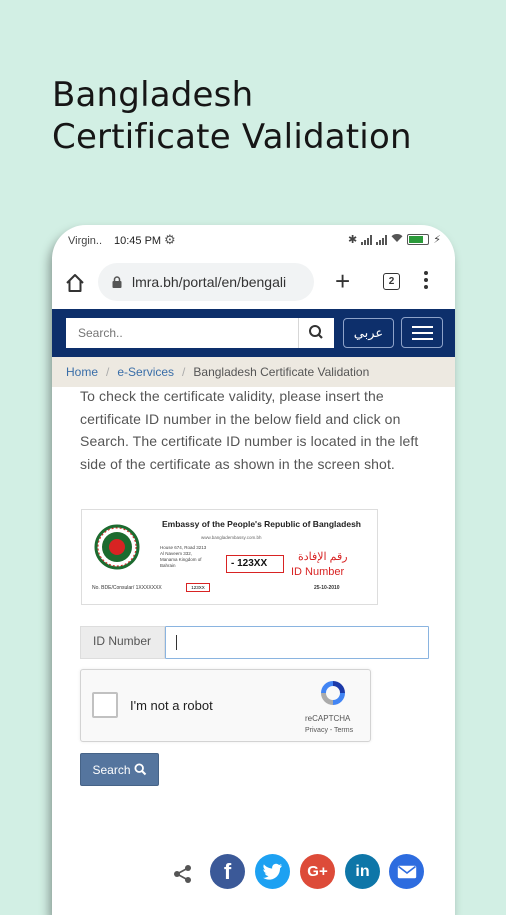 The image size is (506, 915). What do you see at coordinates (422, 332) in the screenshot?
I see `hamburger-menu-button` at bounding box center [422, 332].